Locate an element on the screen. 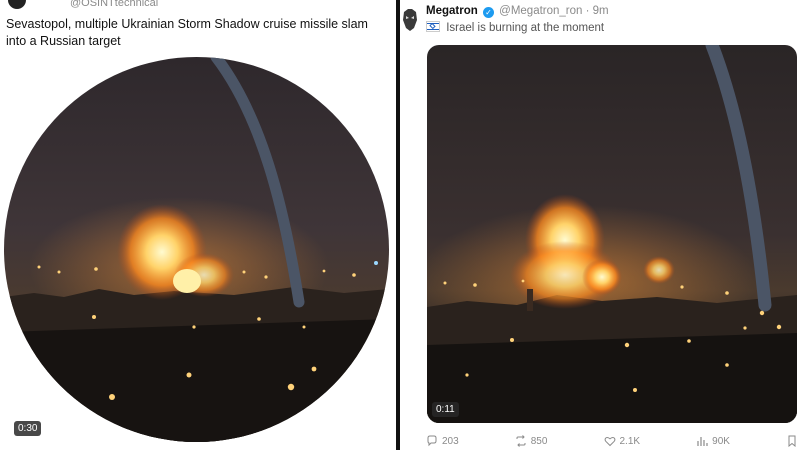 Image resolution: width=800 pixels, height=450 pixels. repost-count: 850 is located at coordinates (539, 441).